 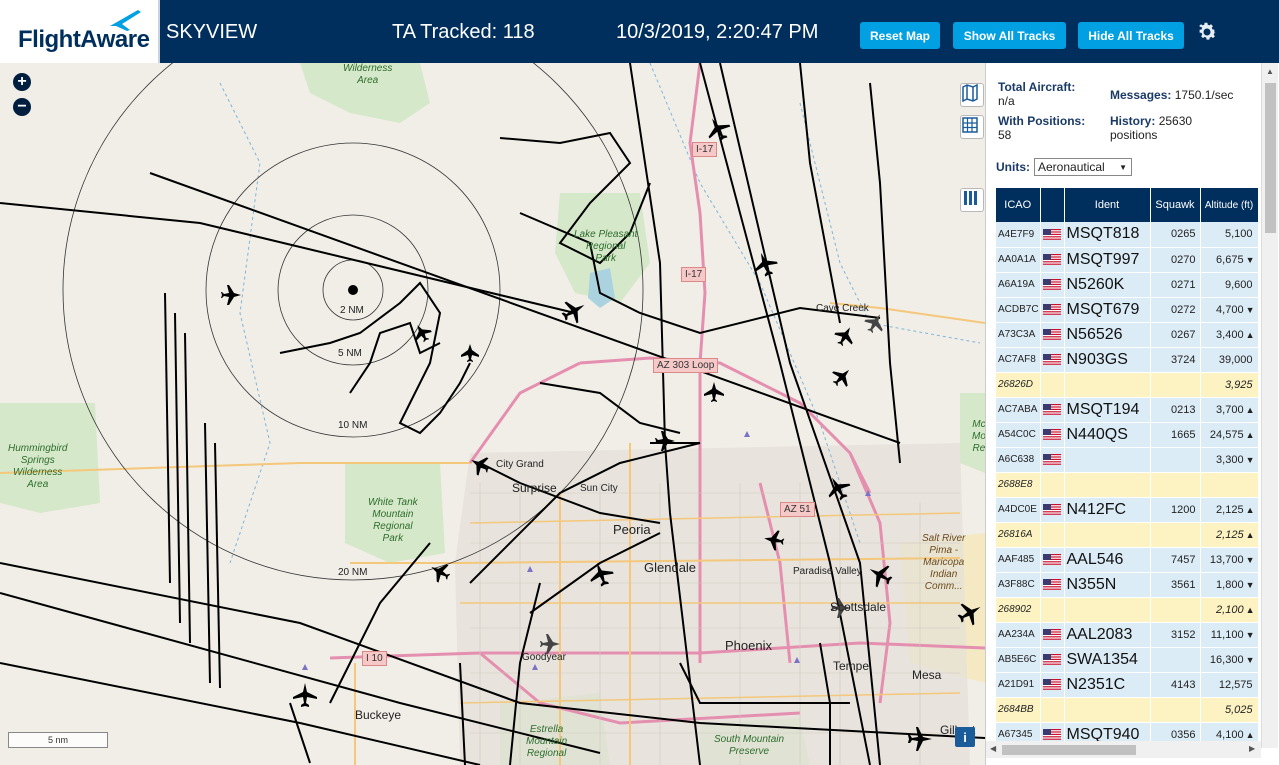 What do you see at coordinates (1270, 158) in the screenshot?
I see `vertical-scroll-thumb` at bounding box center [1270, 158].